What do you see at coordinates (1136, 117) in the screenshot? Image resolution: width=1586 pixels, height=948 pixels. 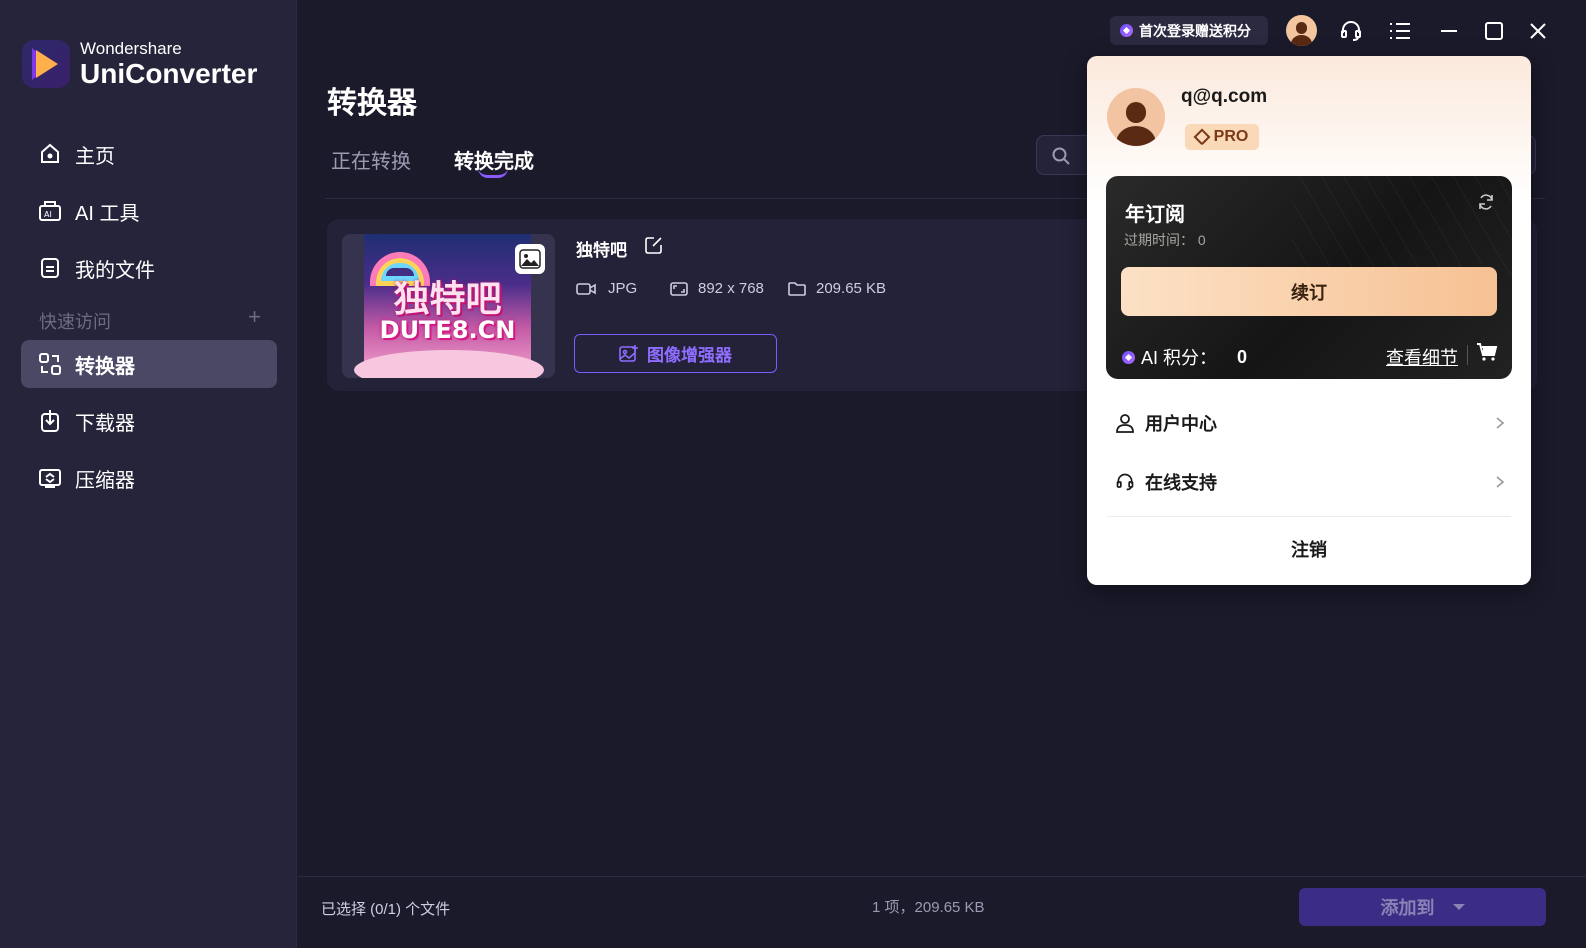 I see `avatar` at bounding box center [1136, 117].